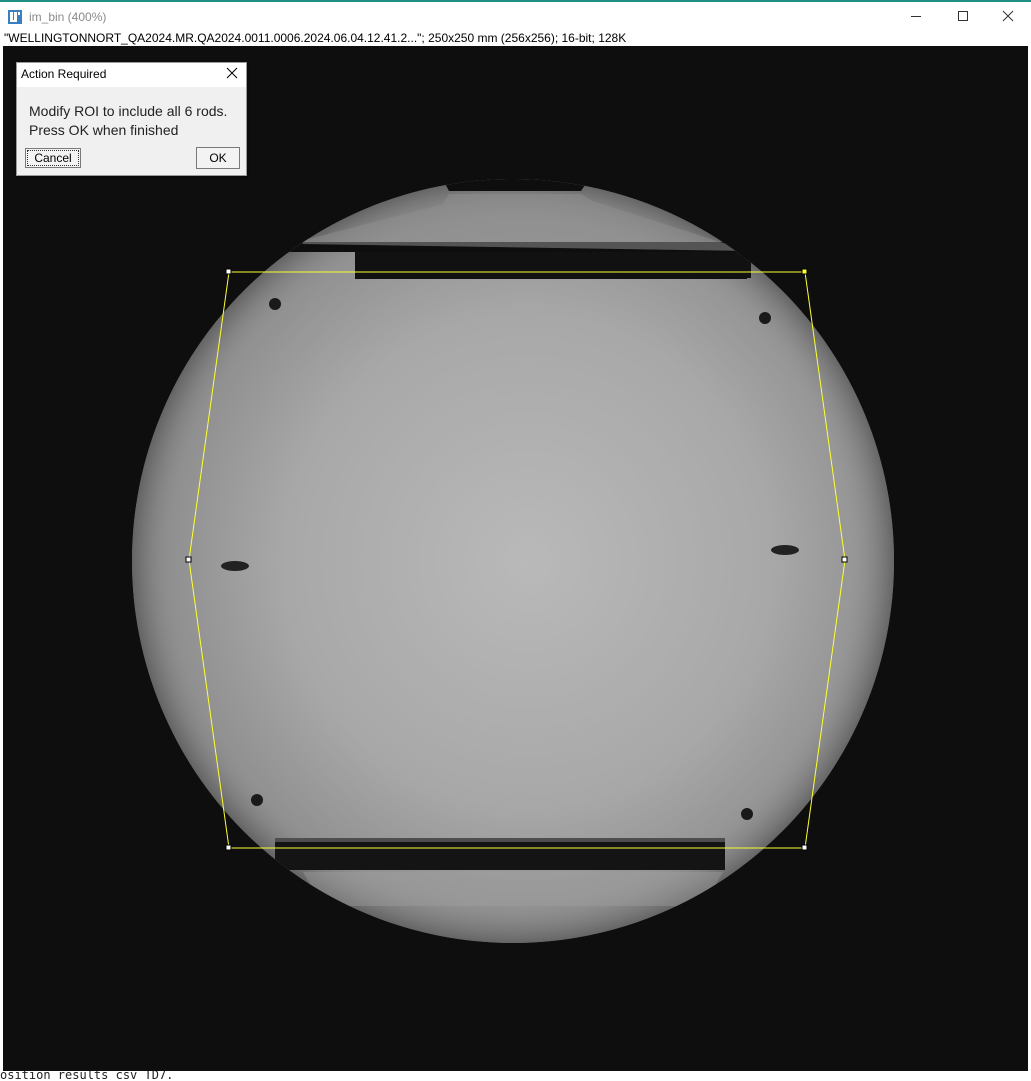 Image resolution: width=1031 pixels, height=1081 pixels. Describe the element at coordinates (87, 1076) in the screenshot. I see `console-text: osition results csv TD7.` at that location.